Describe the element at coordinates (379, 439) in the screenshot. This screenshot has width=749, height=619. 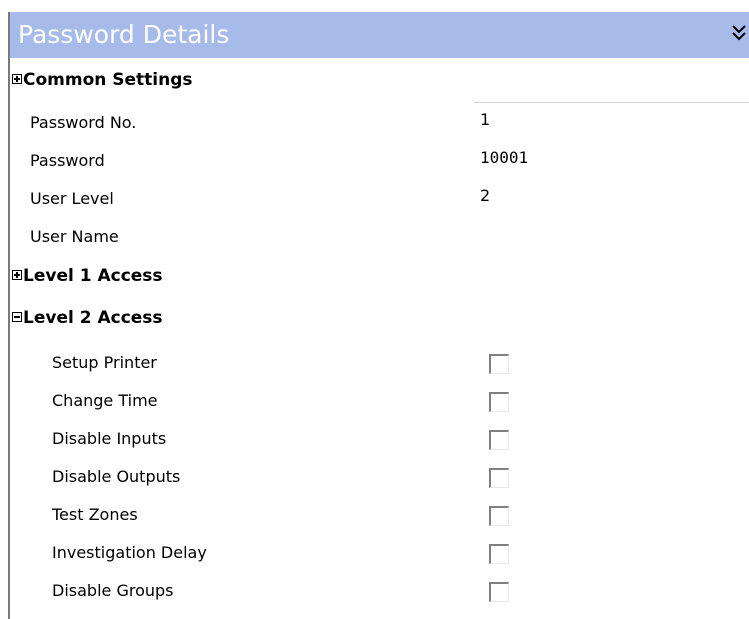
I see `property-row-disable-inputs: Disable Inputs` at that location.